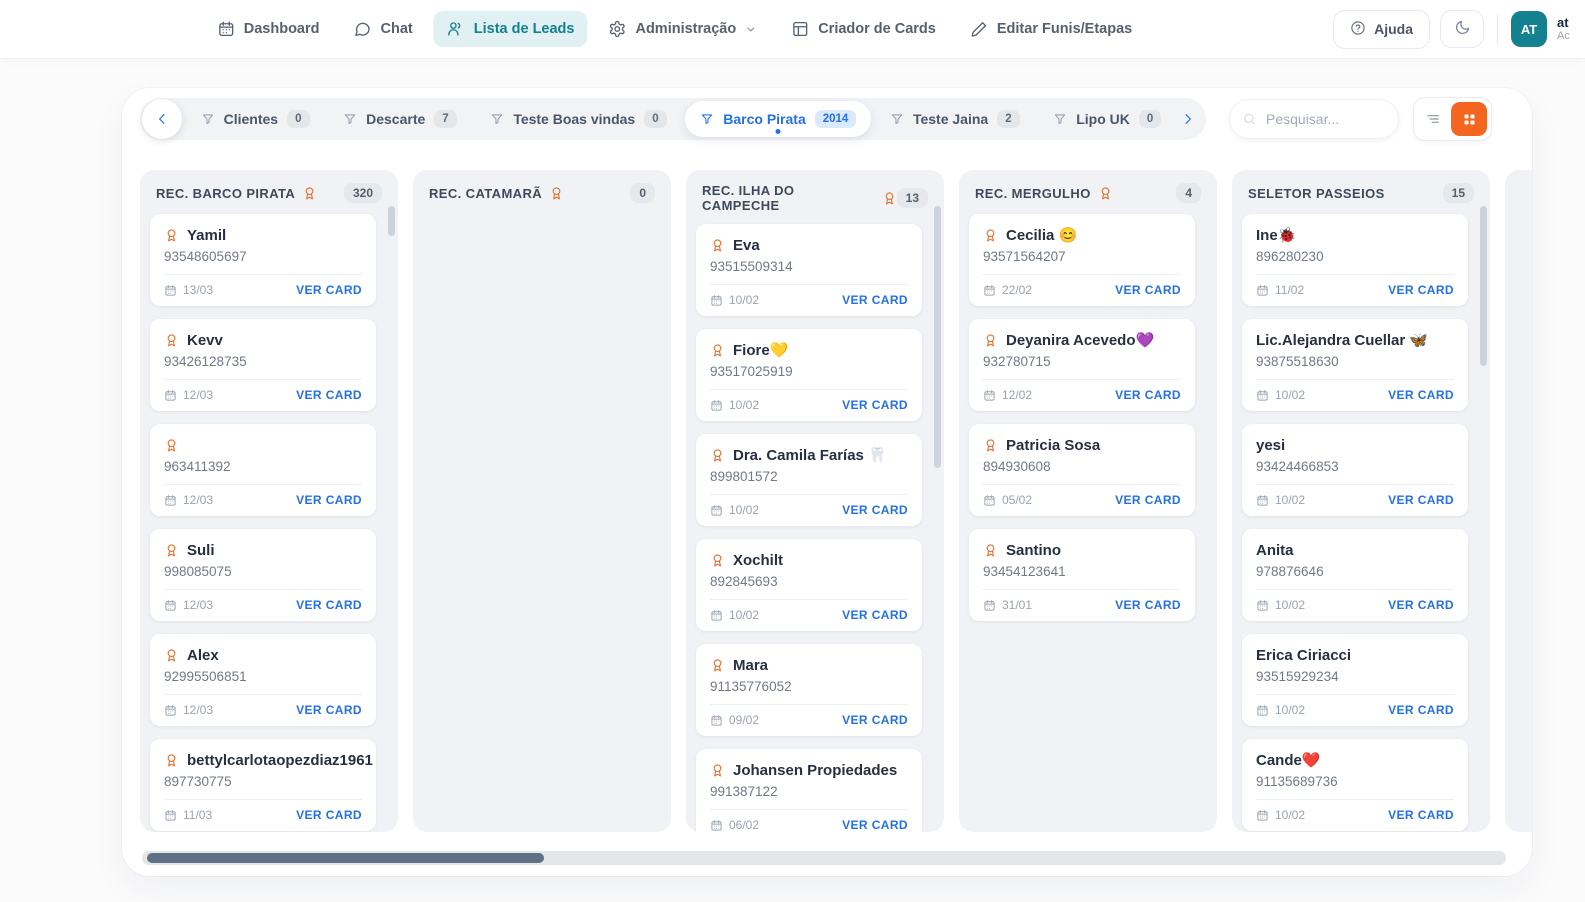 This screenshot has height=902, width=1585. Describe the element at coordinates (162, 119) in the screenshot. I see `tabs-scroll-left-button` at that location.